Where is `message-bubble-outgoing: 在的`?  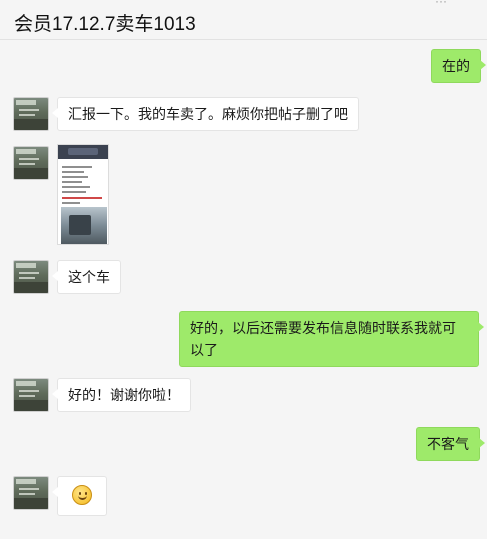 message-bubble-outgoing: 在的 is located at coordinates (458, 66).